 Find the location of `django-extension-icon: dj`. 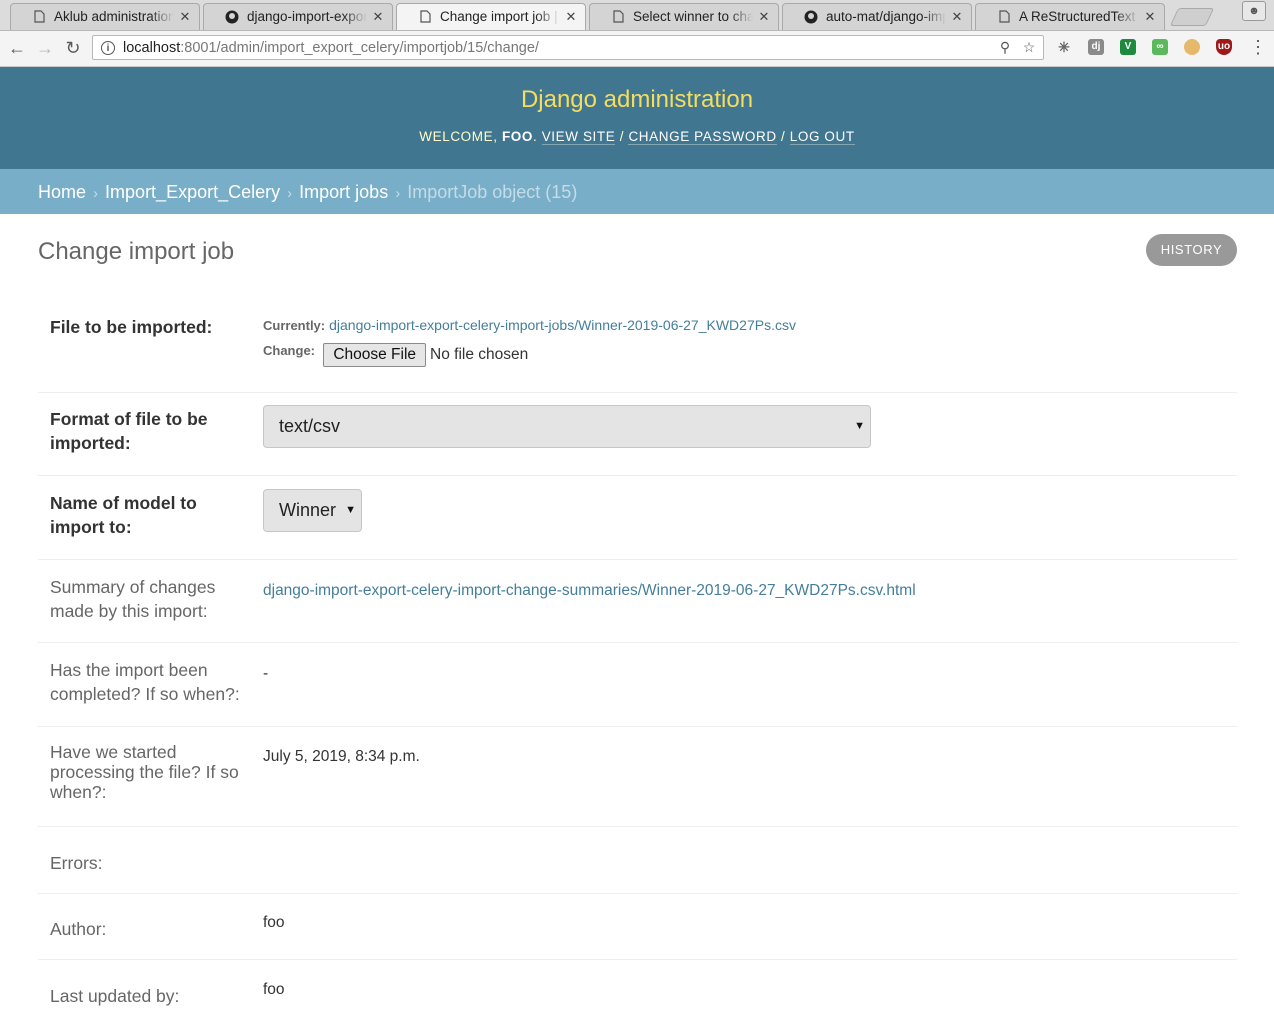

django-extension-icon: dj is located at coordinates (1096, 47).